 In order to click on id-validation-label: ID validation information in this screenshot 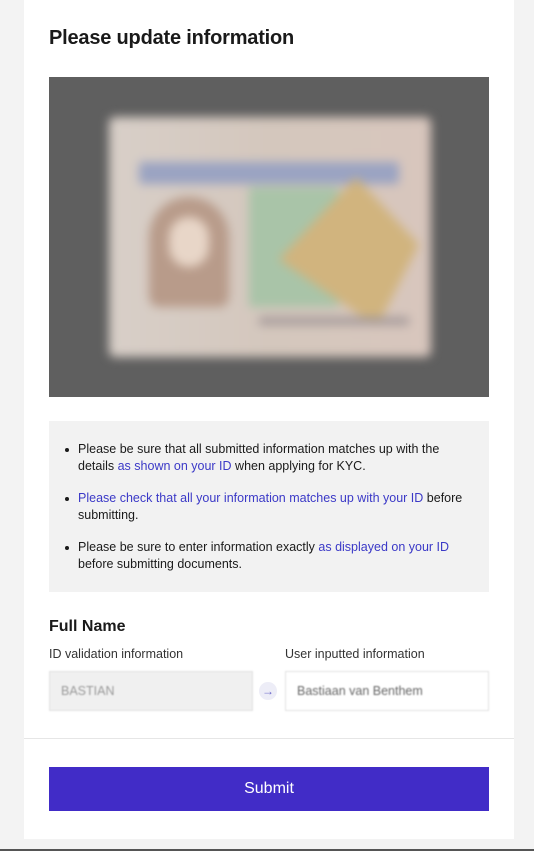, I will do `click(116, 654)`.